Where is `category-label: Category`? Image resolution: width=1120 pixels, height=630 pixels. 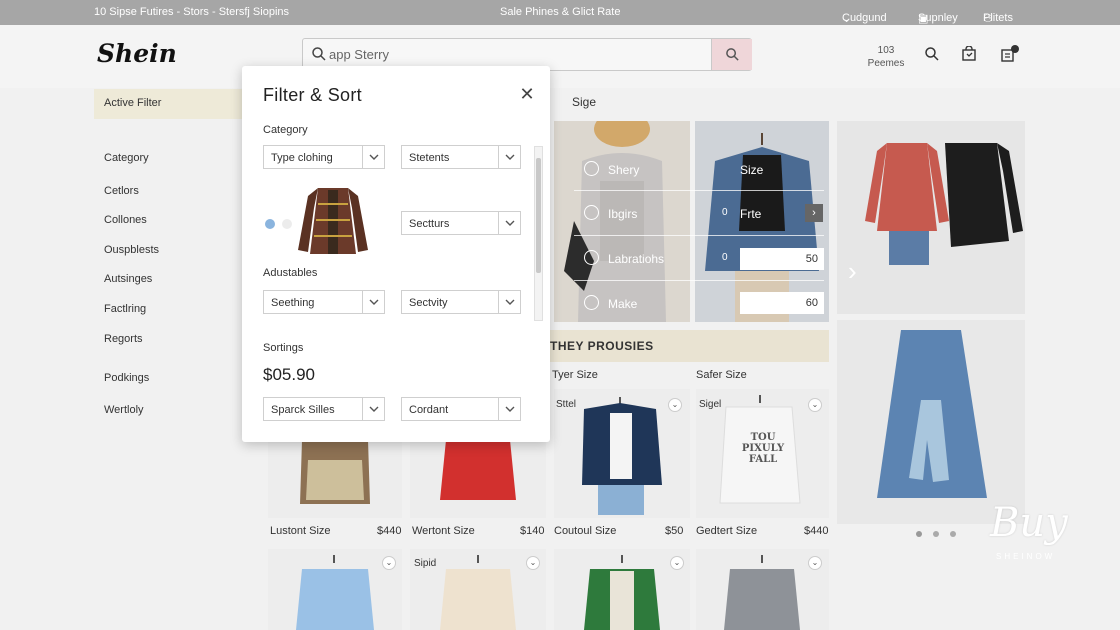 category-label: Category is located at coordinates (285, 130).